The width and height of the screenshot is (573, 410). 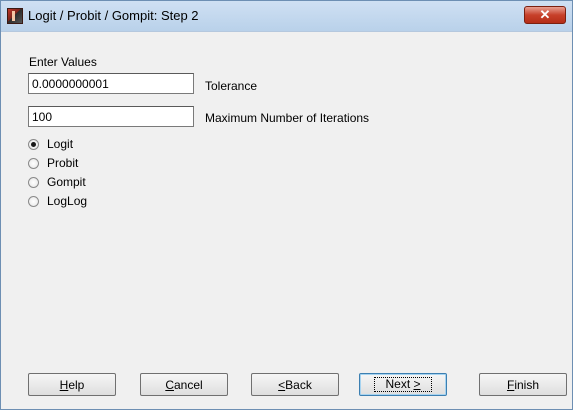 I want to click on focus-rect: Next >, so click(x=403, y=384).